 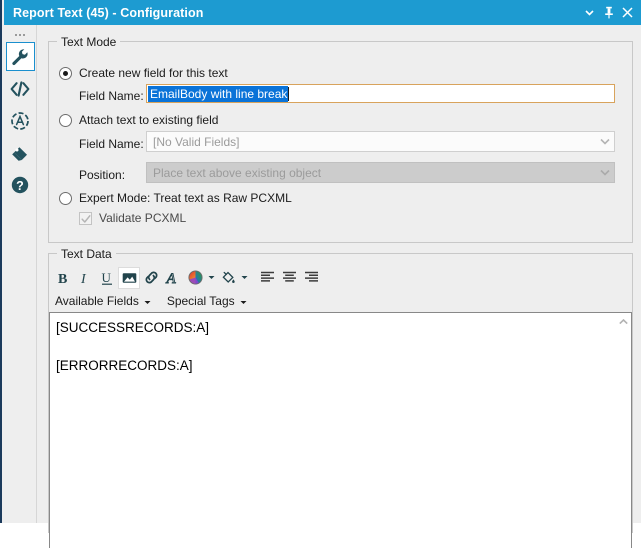 I want to click on align-left-button, so click(x=267, y=278).